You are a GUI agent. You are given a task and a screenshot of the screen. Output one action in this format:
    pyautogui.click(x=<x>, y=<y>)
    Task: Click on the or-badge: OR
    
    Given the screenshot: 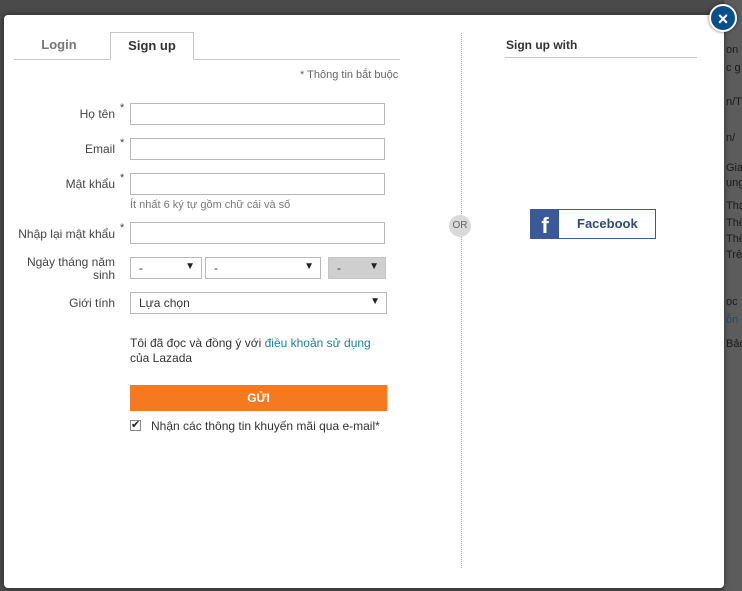 What is the action you would take?
    pyautogui.click(x=460, y=226)
    